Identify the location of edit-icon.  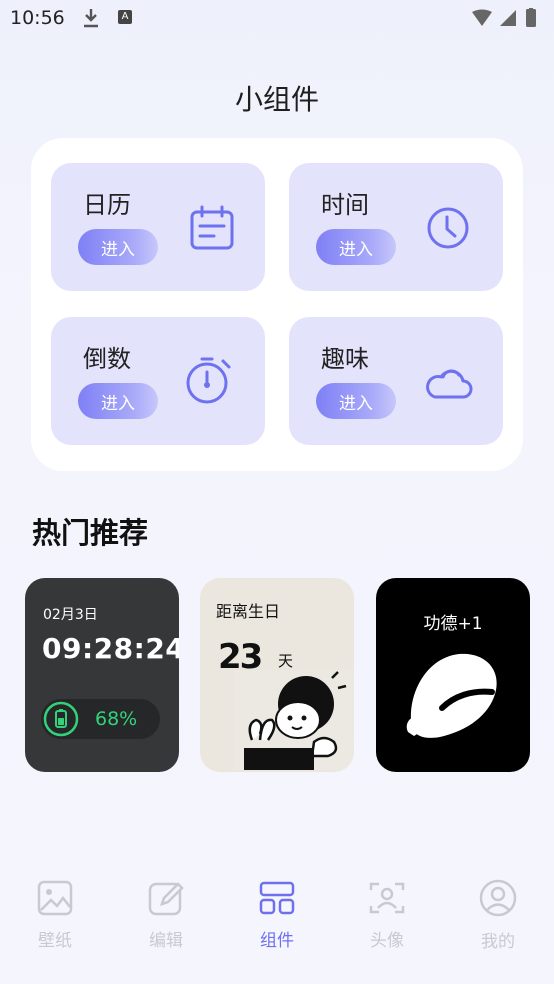
(166, 899).